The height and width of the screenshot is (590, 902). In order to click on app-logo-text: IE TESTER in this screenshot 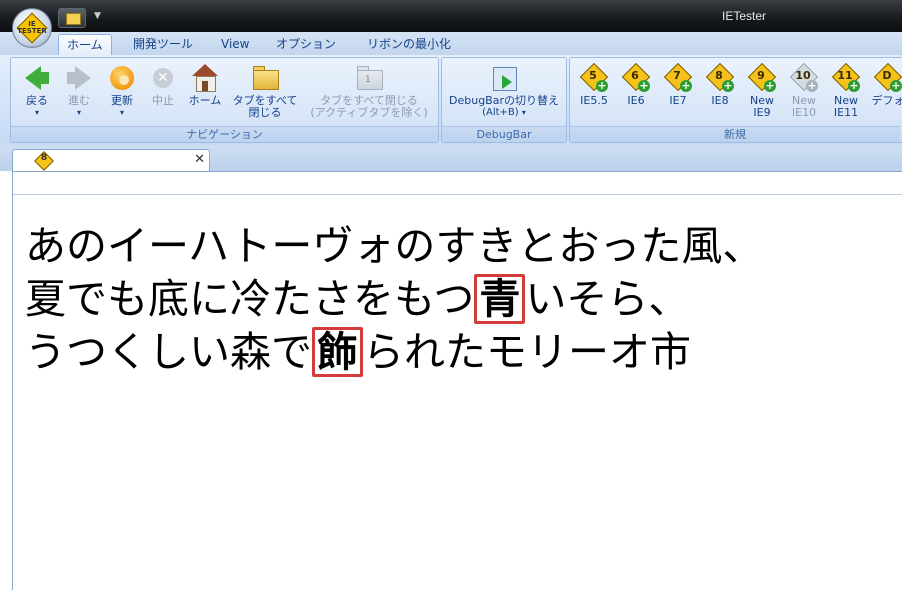, I will do `click(32, 27)`.